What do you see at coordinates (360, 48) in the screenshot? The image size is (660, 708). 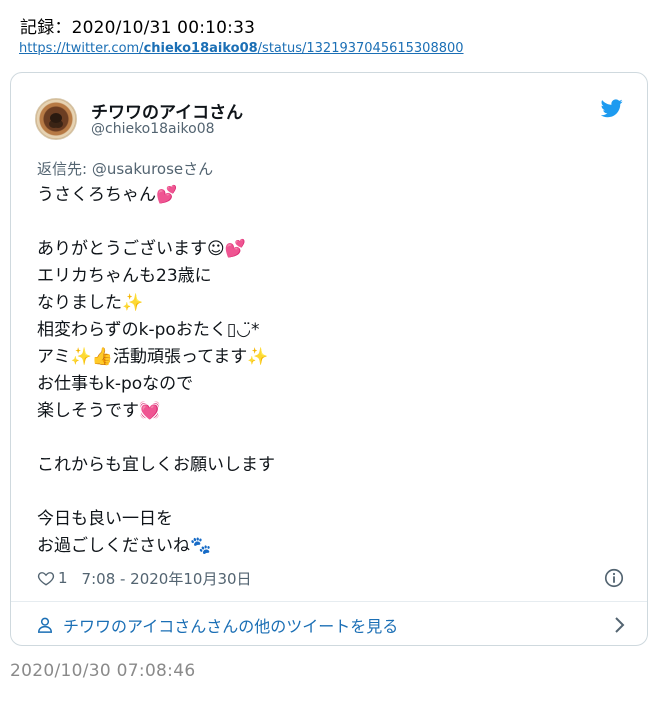 I see `source-link-suffix: /status/1321937045615308800` at bounding box center [360, 48].